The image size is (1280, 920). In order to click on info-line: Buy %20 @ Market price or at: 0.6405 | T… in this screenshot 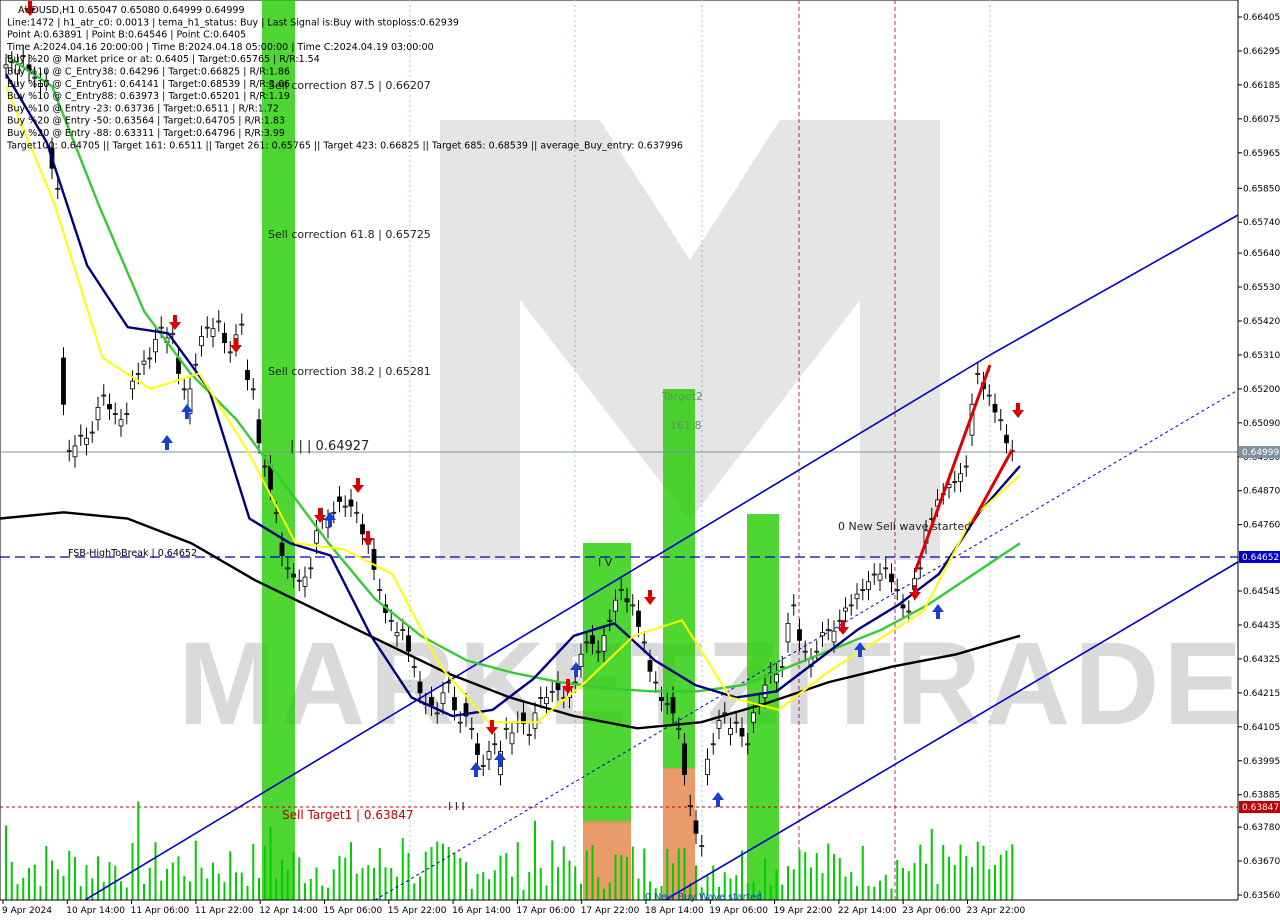, I will do `click(163, 59)`.